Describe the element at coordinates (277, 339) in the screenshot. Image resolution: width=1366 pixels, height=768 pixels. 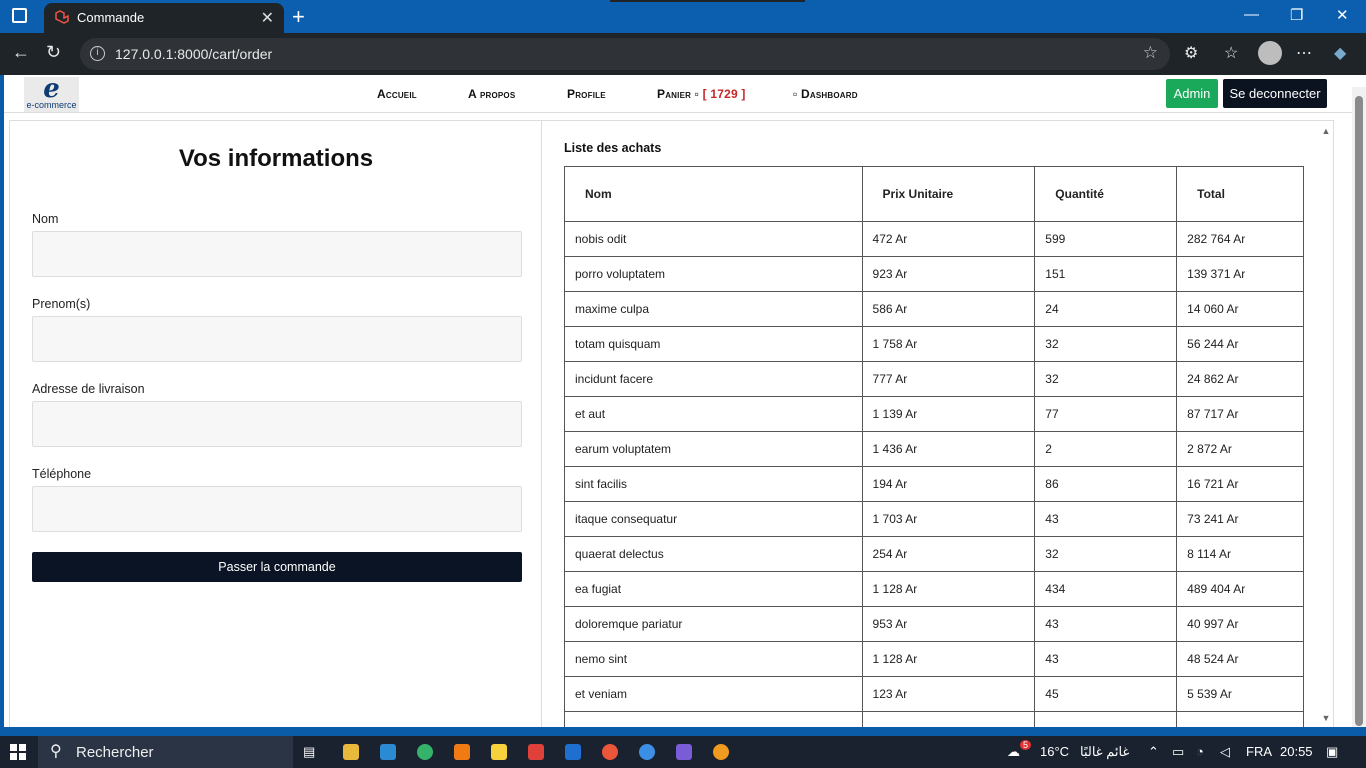
I see `prenom-input` at that location.